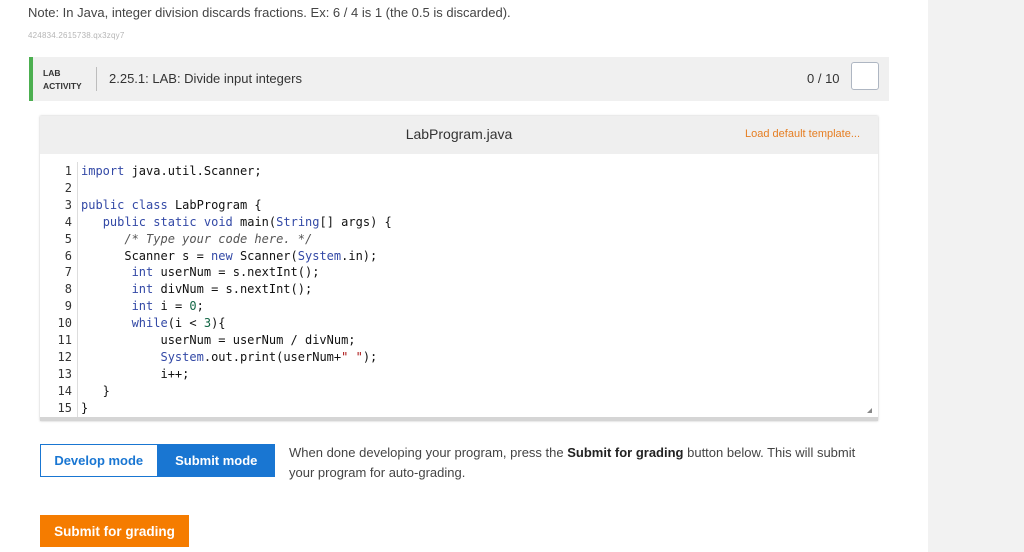 This screenshot has height=552, width=1024. What do you see at coordinates (114, 531) in the screenshot?
I see `submit-for-grading-button: Submit for grading` at bounding box center [114, 531].